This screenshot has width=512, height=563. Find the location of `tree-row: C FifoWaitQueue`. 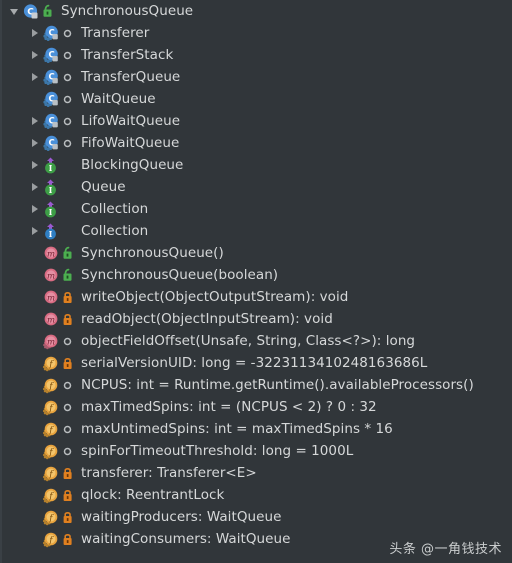

tree-row: C FifoWaitQueue is located at coordinates (257, 143).